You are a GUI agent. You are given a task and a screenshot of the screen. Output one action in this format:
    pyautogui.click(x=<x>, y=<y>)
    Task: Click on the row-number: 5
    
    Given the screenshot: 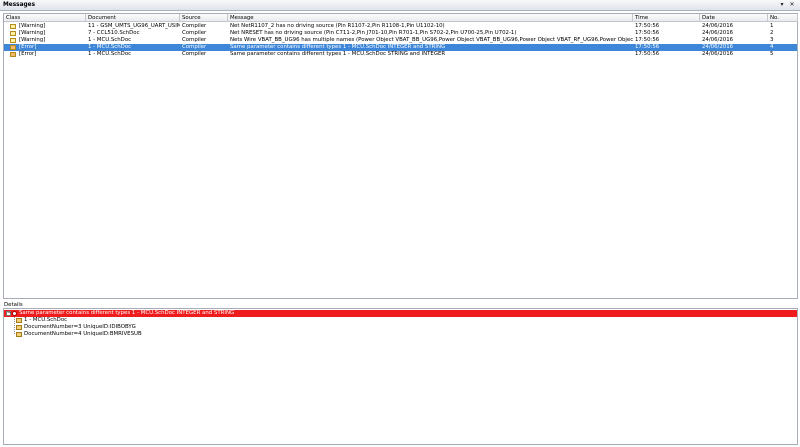 What is the action you would take?
    pyautogui.click(x=772, y=54)
    